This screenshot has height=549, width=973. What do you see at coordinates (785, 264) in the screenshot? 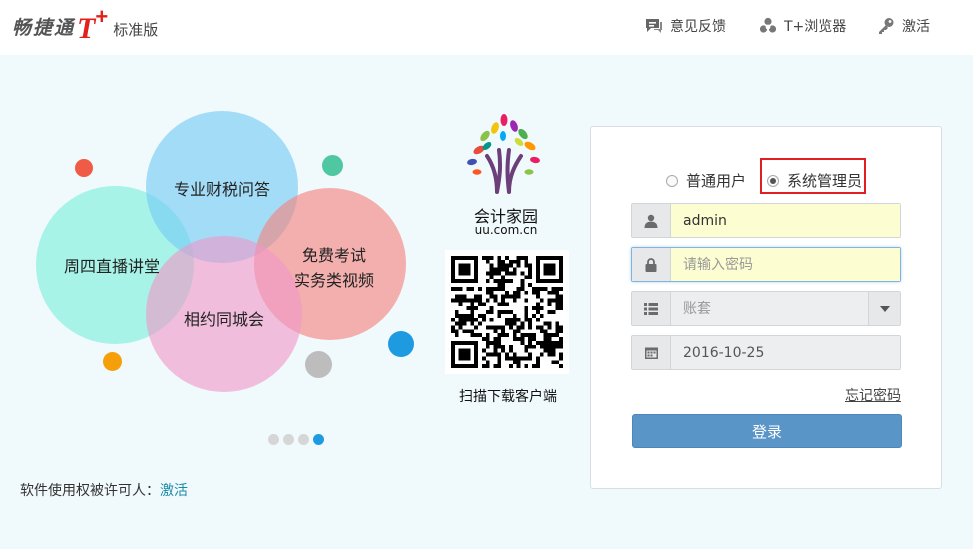
I see `password-input` at bounding box center [785, 264].